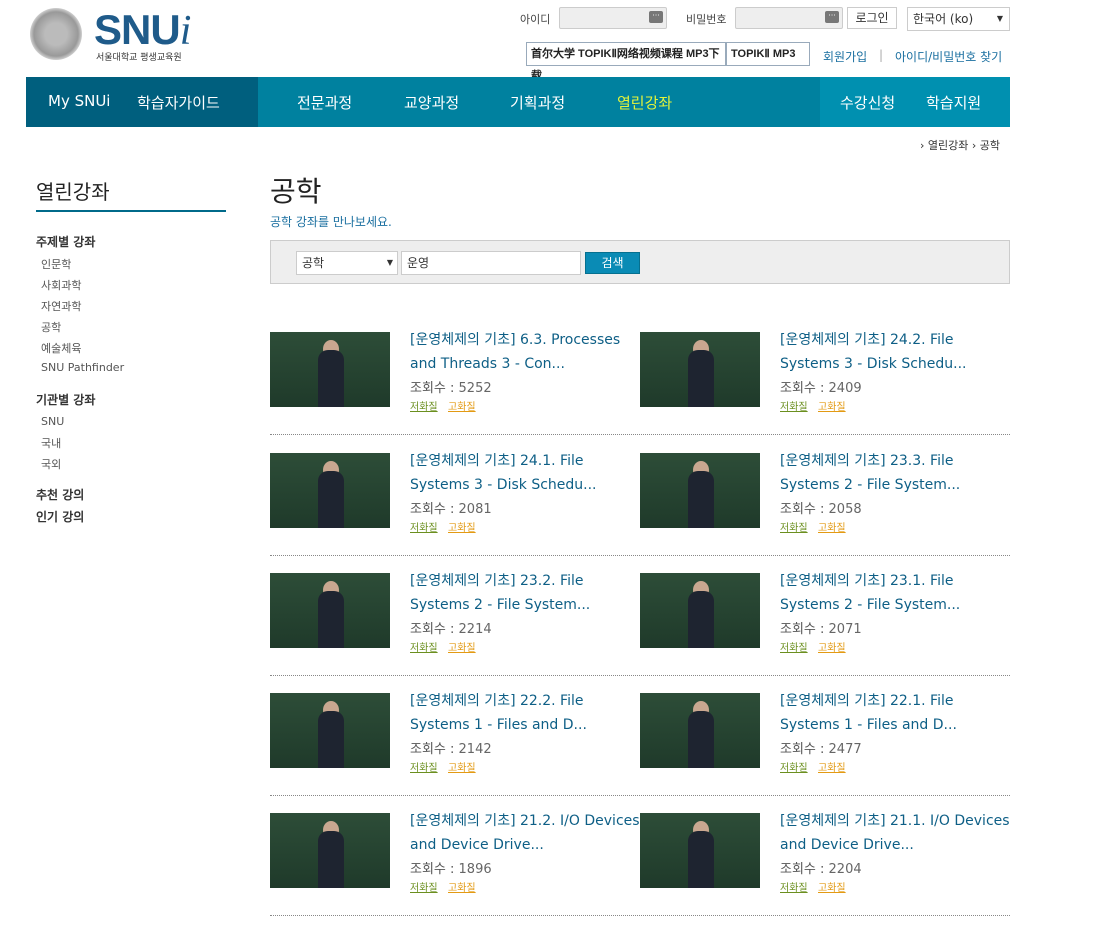  I want to click on sidebar-popular: 인기 강의, so click(60, 516).